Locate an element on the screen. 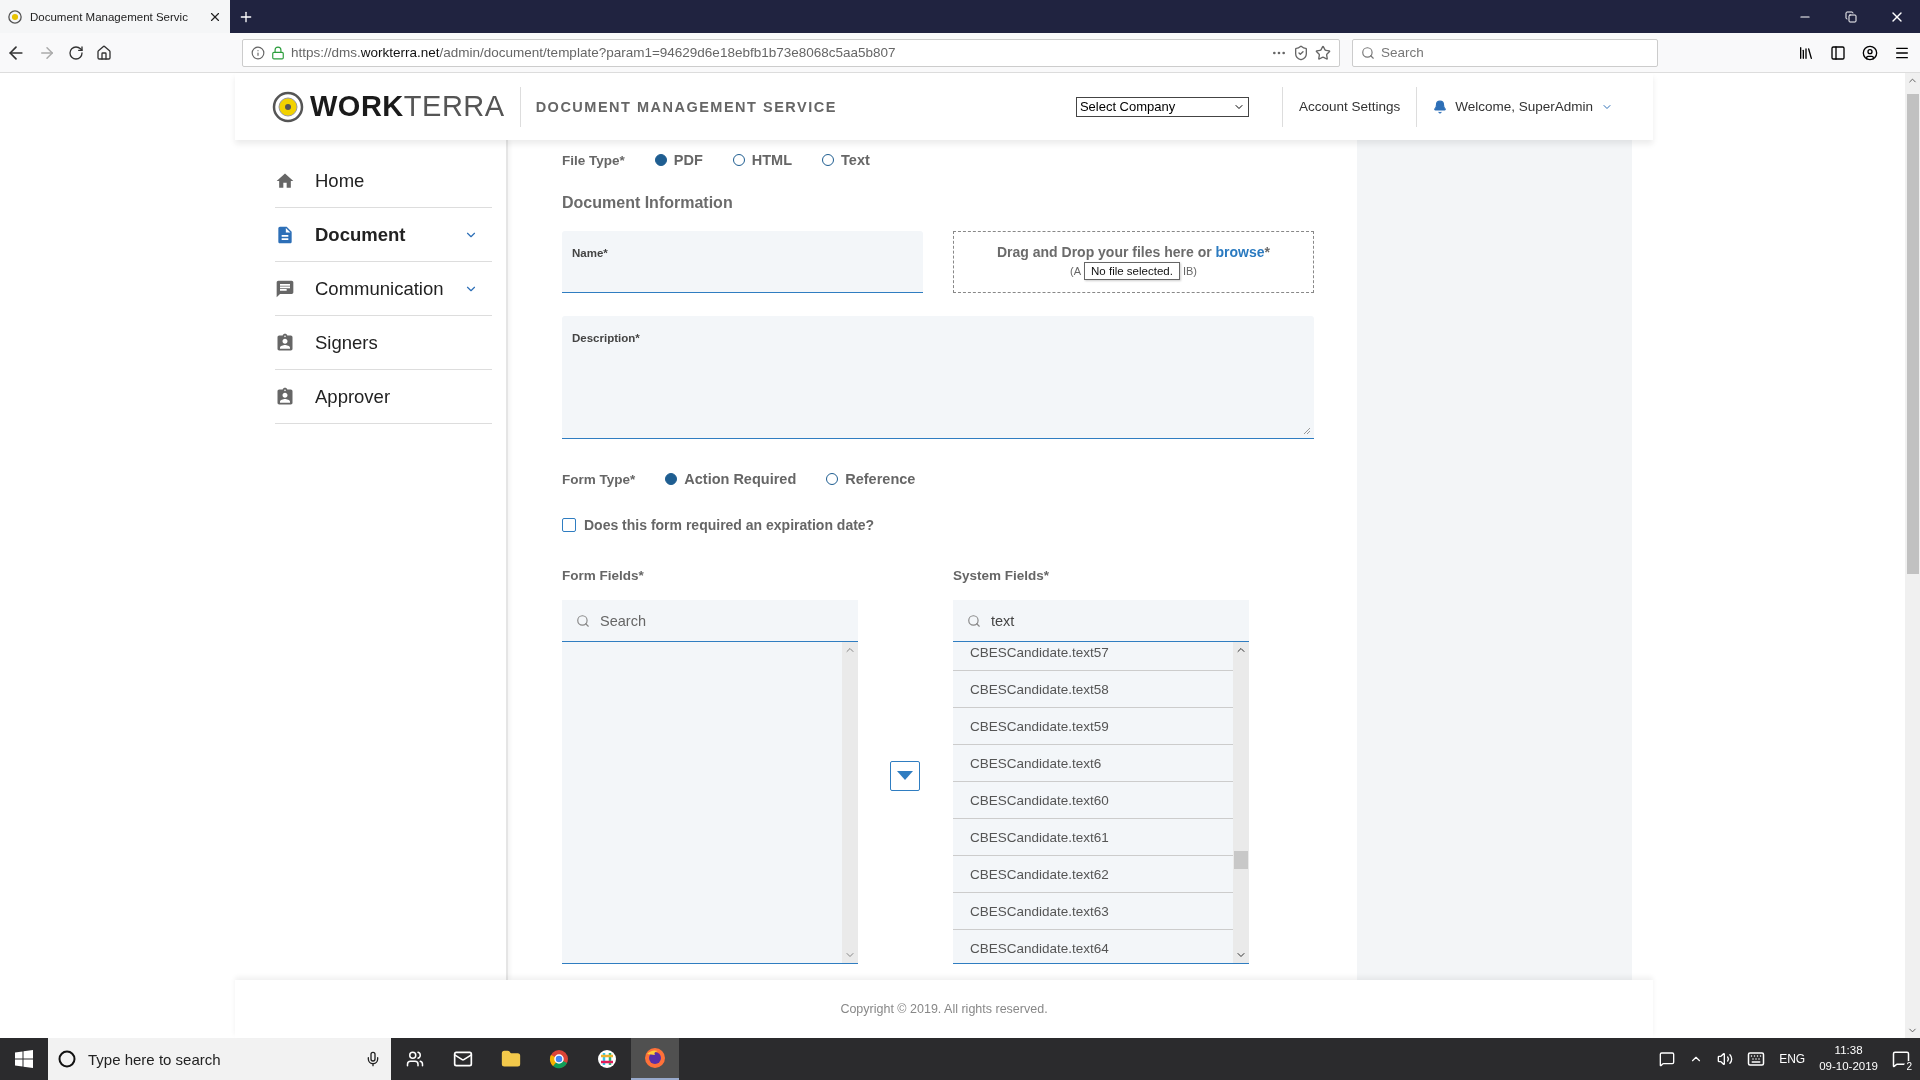  name-field: Name* is located at coordinates (742, 262).